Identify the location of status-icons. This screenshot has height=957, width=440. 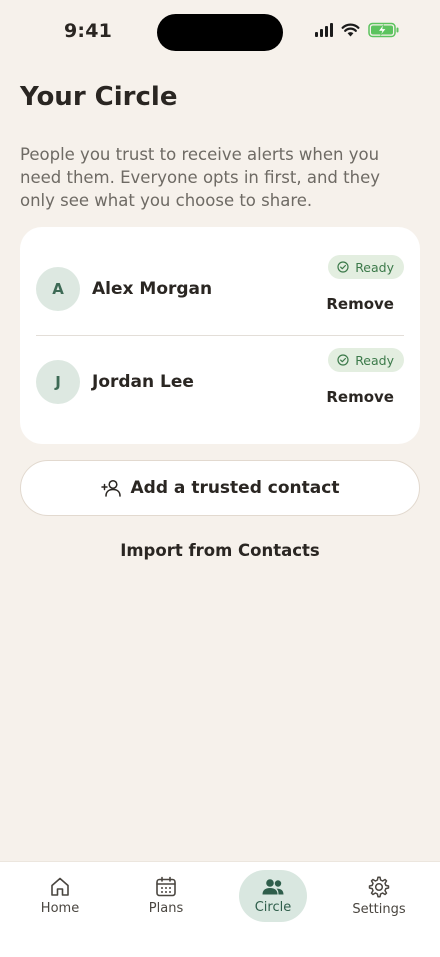
(357, 30).